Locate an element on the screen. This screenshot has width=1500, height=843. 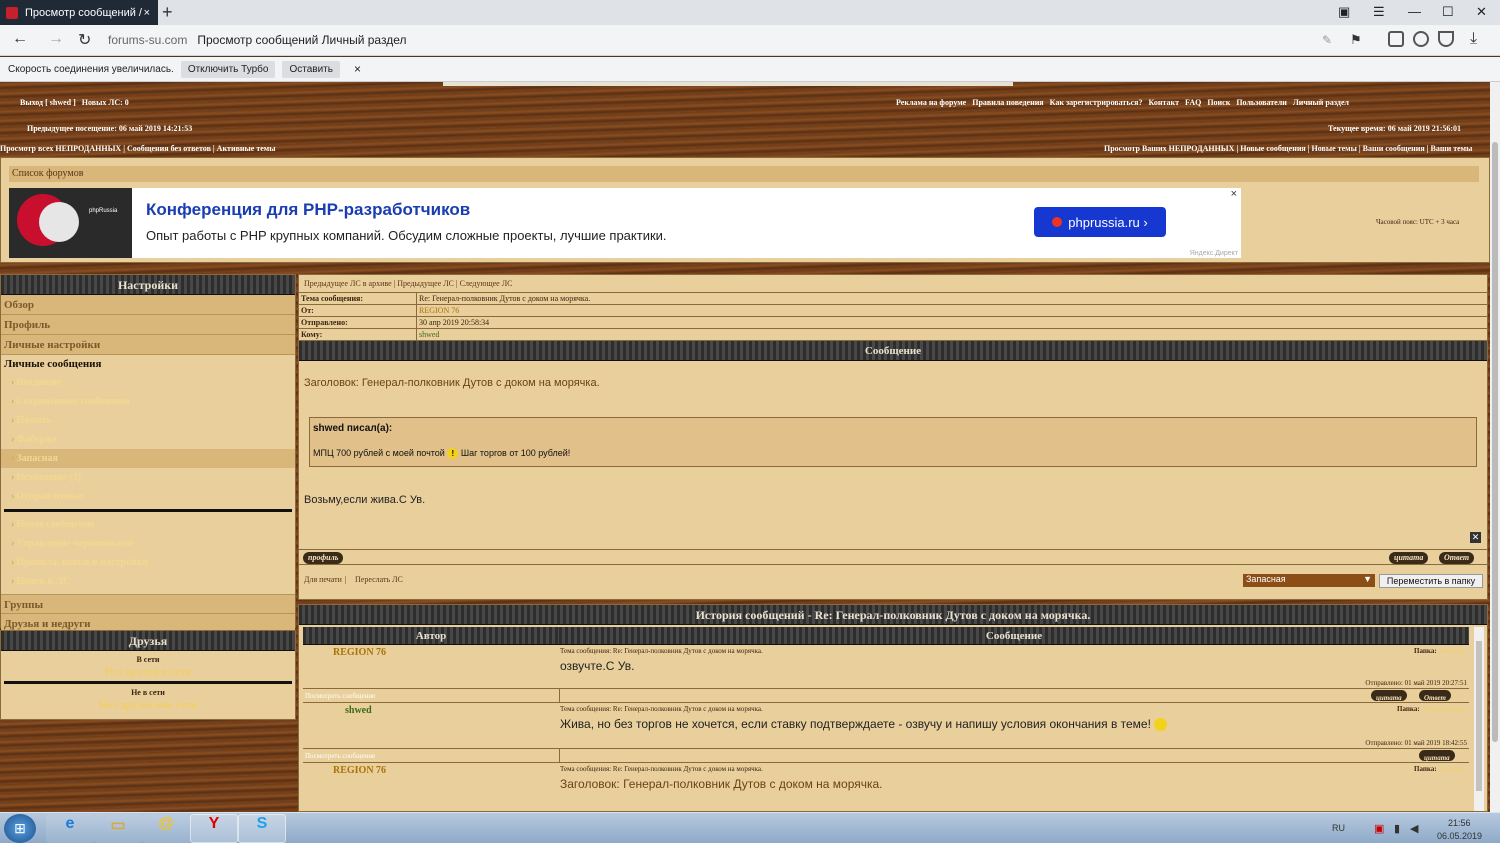
ad-headline: Конференция для PHP-разработчиков is located at coordinates (308, 210).